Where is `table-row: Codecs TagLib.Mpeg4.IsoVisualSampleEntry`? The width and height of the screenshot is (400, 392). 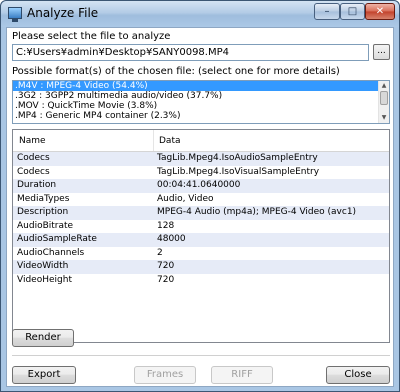 table-row: Codecs TagLib.Mpeg4.IsoVisualSampleEntry is located at coordinates (201, 173).